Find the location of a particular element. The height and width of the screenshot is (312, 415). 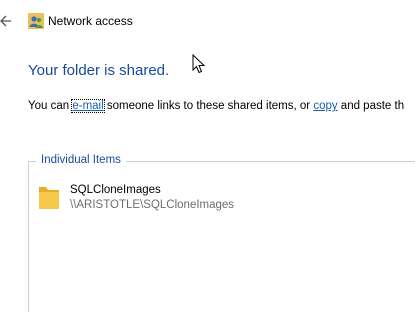

message-prefix: You can is located at coordinates (50, 106).